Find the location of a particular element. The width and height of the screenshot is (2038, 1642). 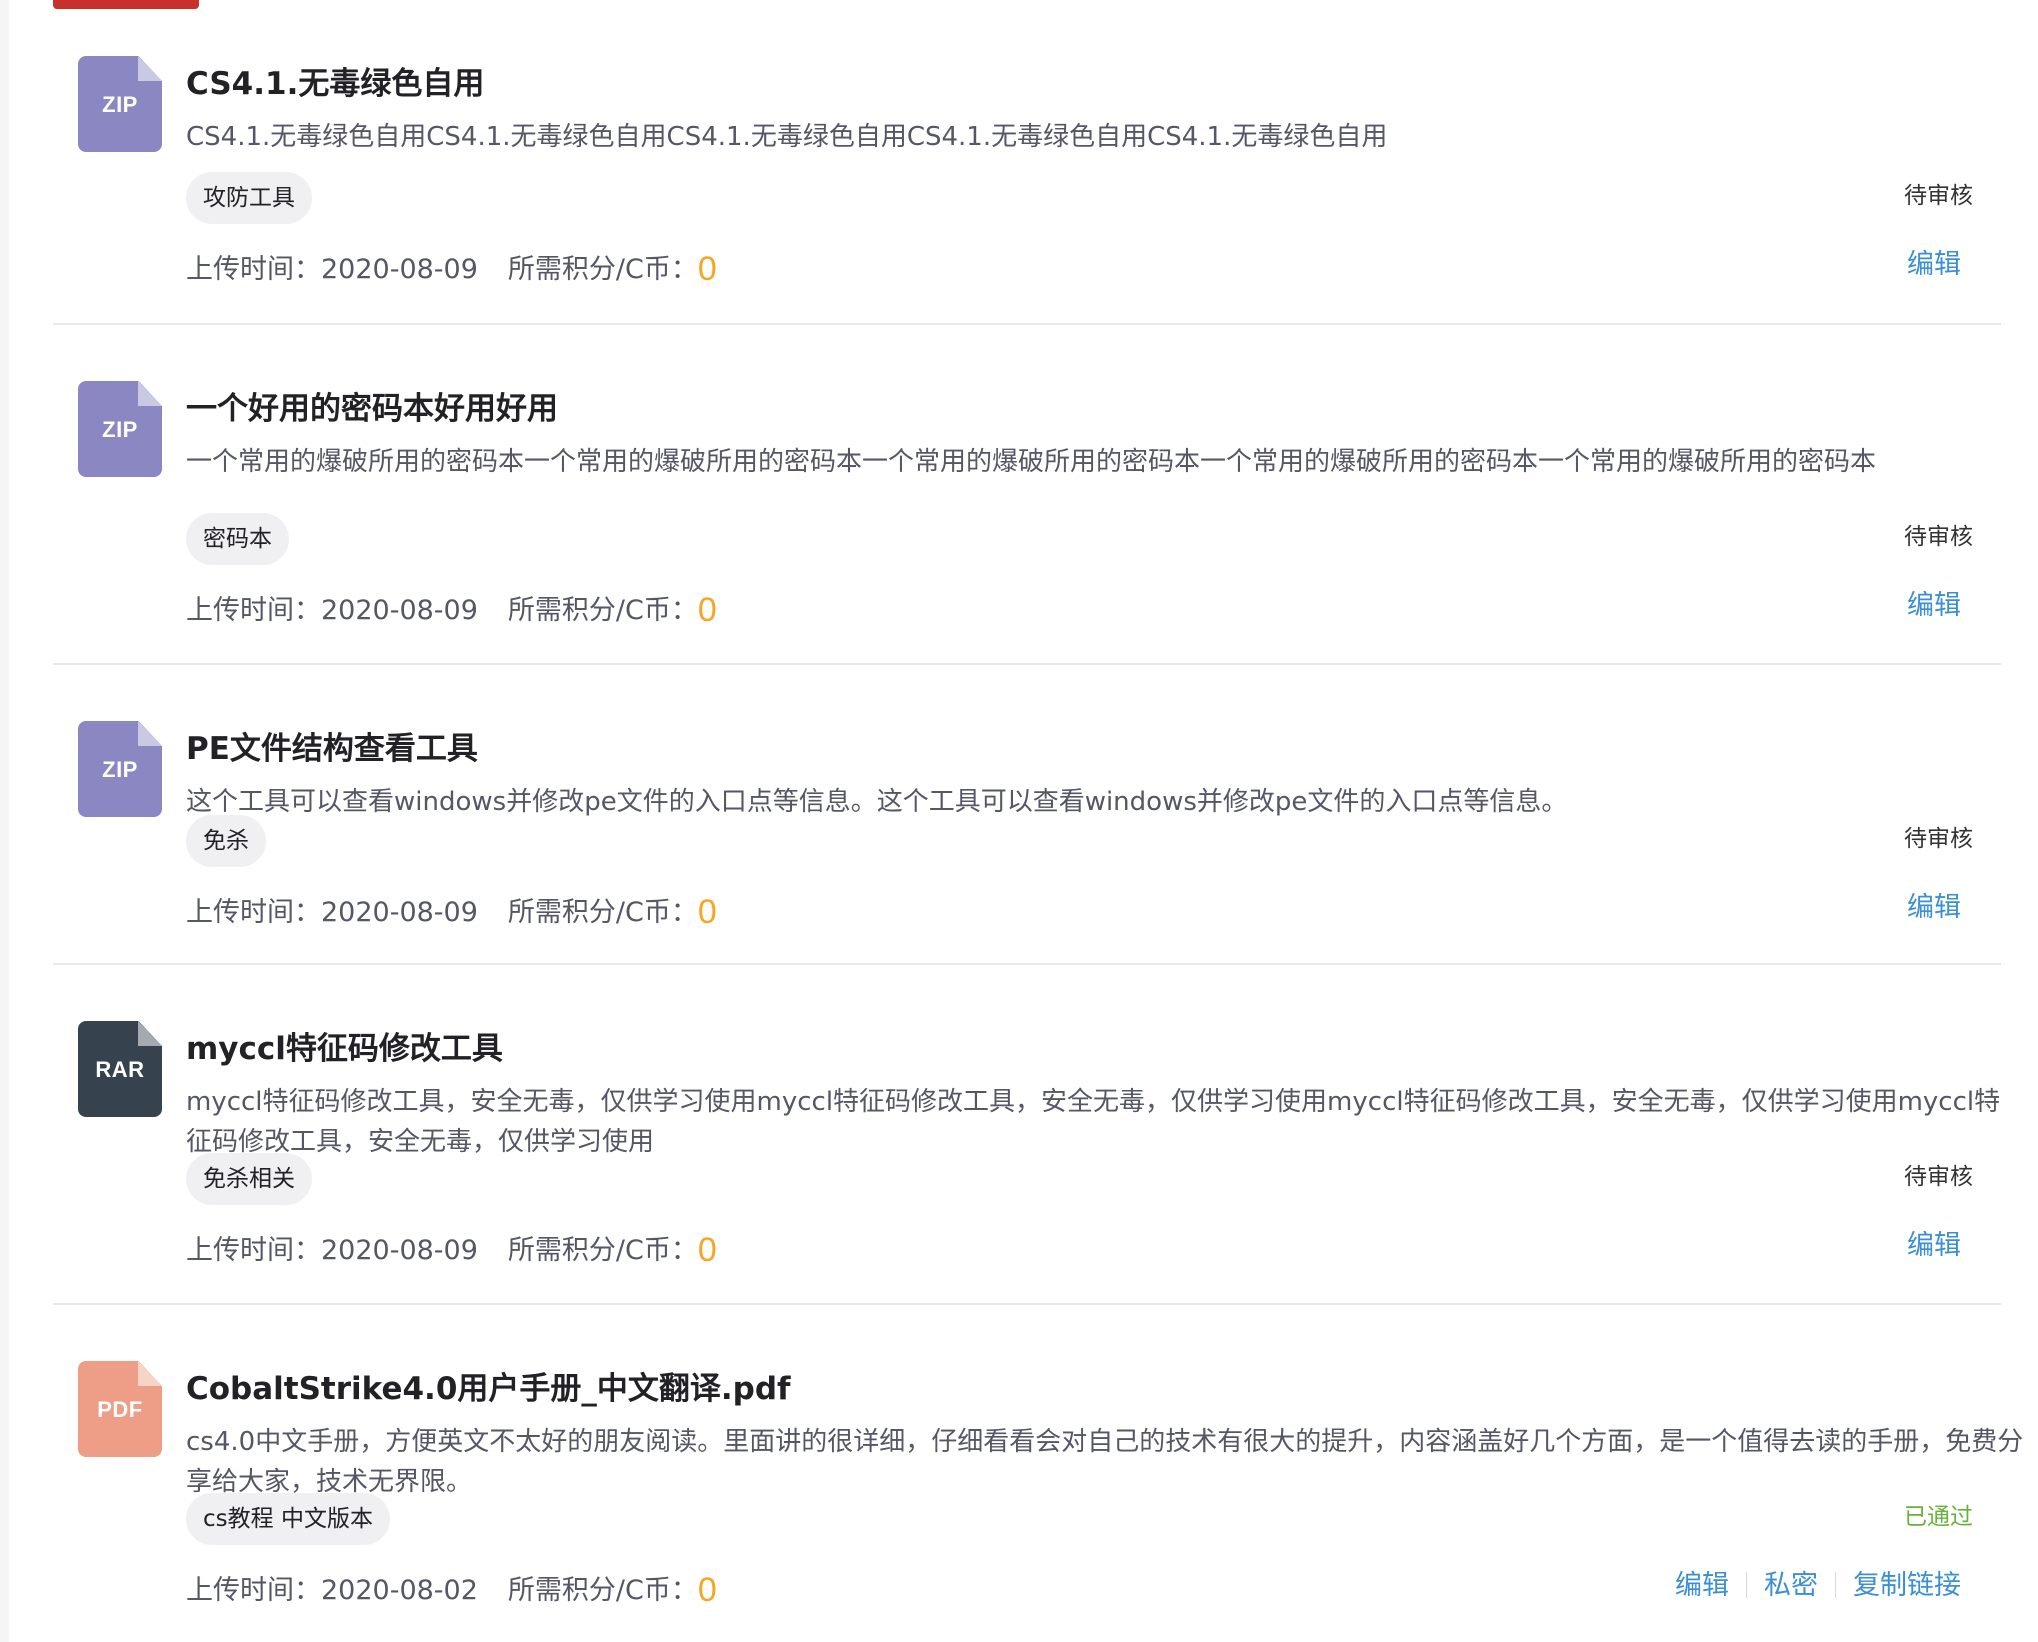

file-type-label: PDF is located at coordinates (120, 1409).